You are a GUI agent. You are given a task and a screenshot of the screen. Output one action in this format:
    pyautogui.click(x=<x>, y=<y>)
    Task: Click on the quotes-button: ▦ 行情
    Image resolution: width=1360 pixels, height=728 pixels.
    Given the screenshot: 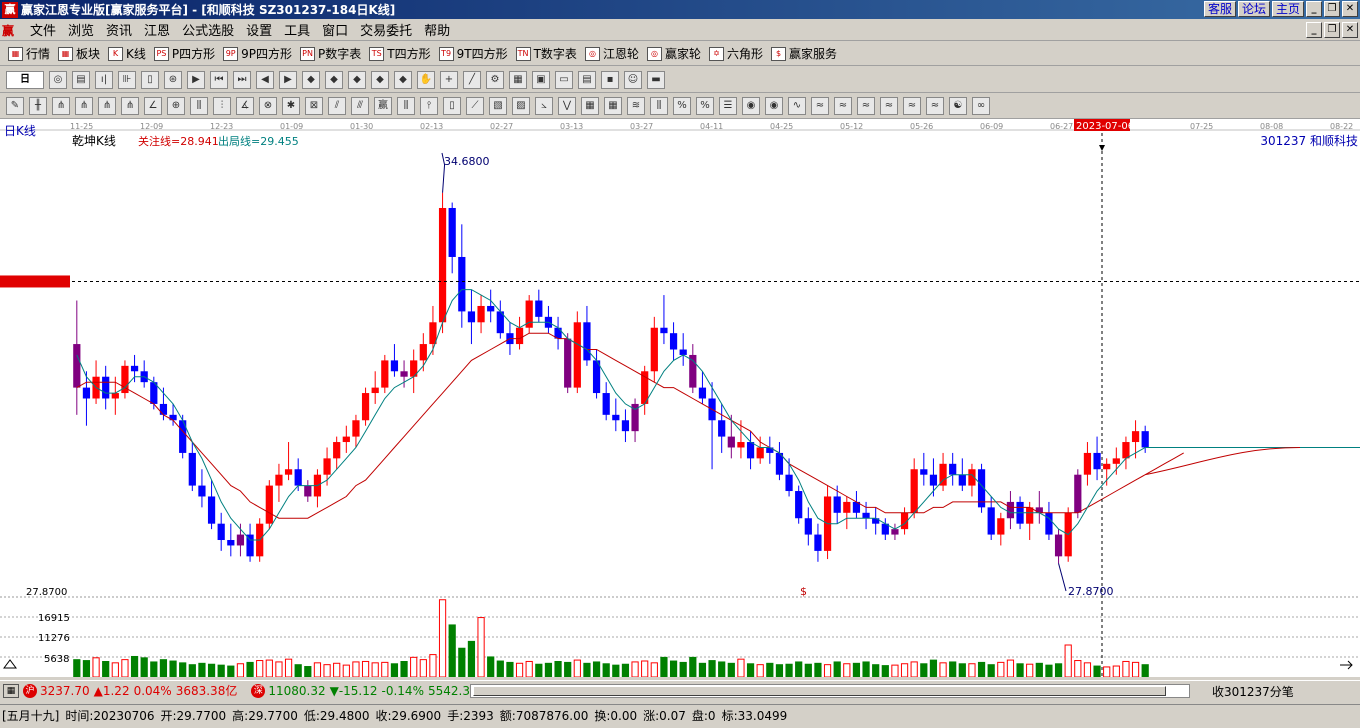 What is the action you would take?
    pyautogui.click(x=29, y=53)
    